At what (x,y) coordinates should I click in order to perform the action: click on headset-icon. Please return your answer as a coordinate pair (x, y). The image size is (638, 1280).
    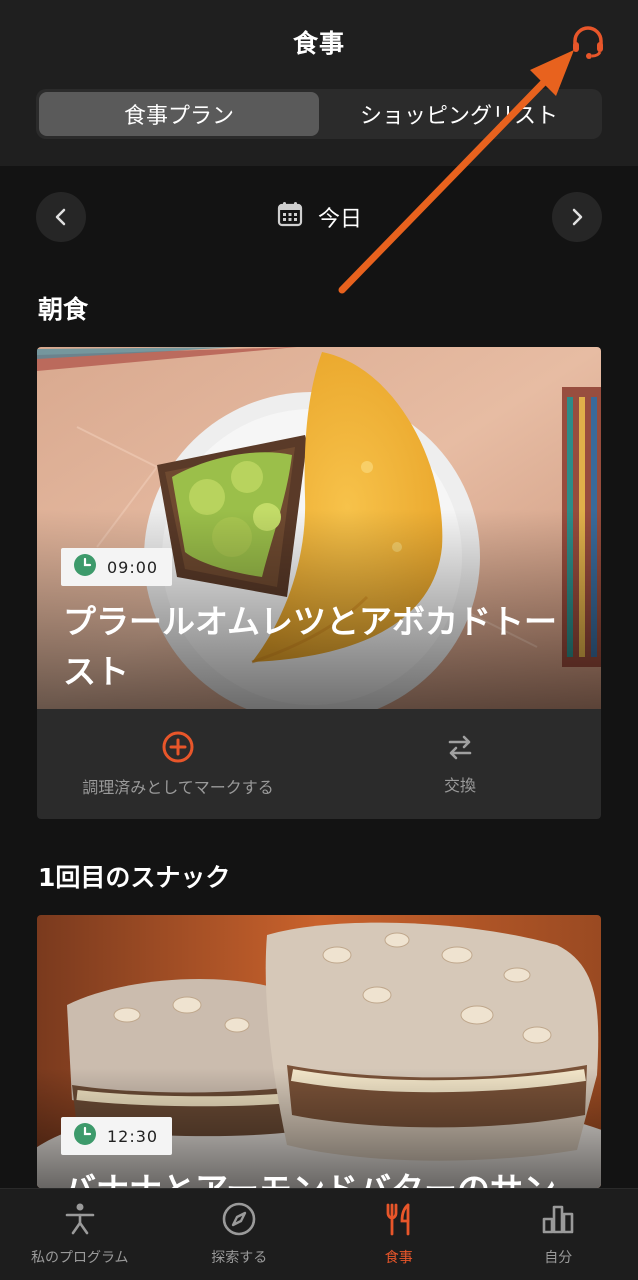
    Looking at the image, I should click on (588, 42).